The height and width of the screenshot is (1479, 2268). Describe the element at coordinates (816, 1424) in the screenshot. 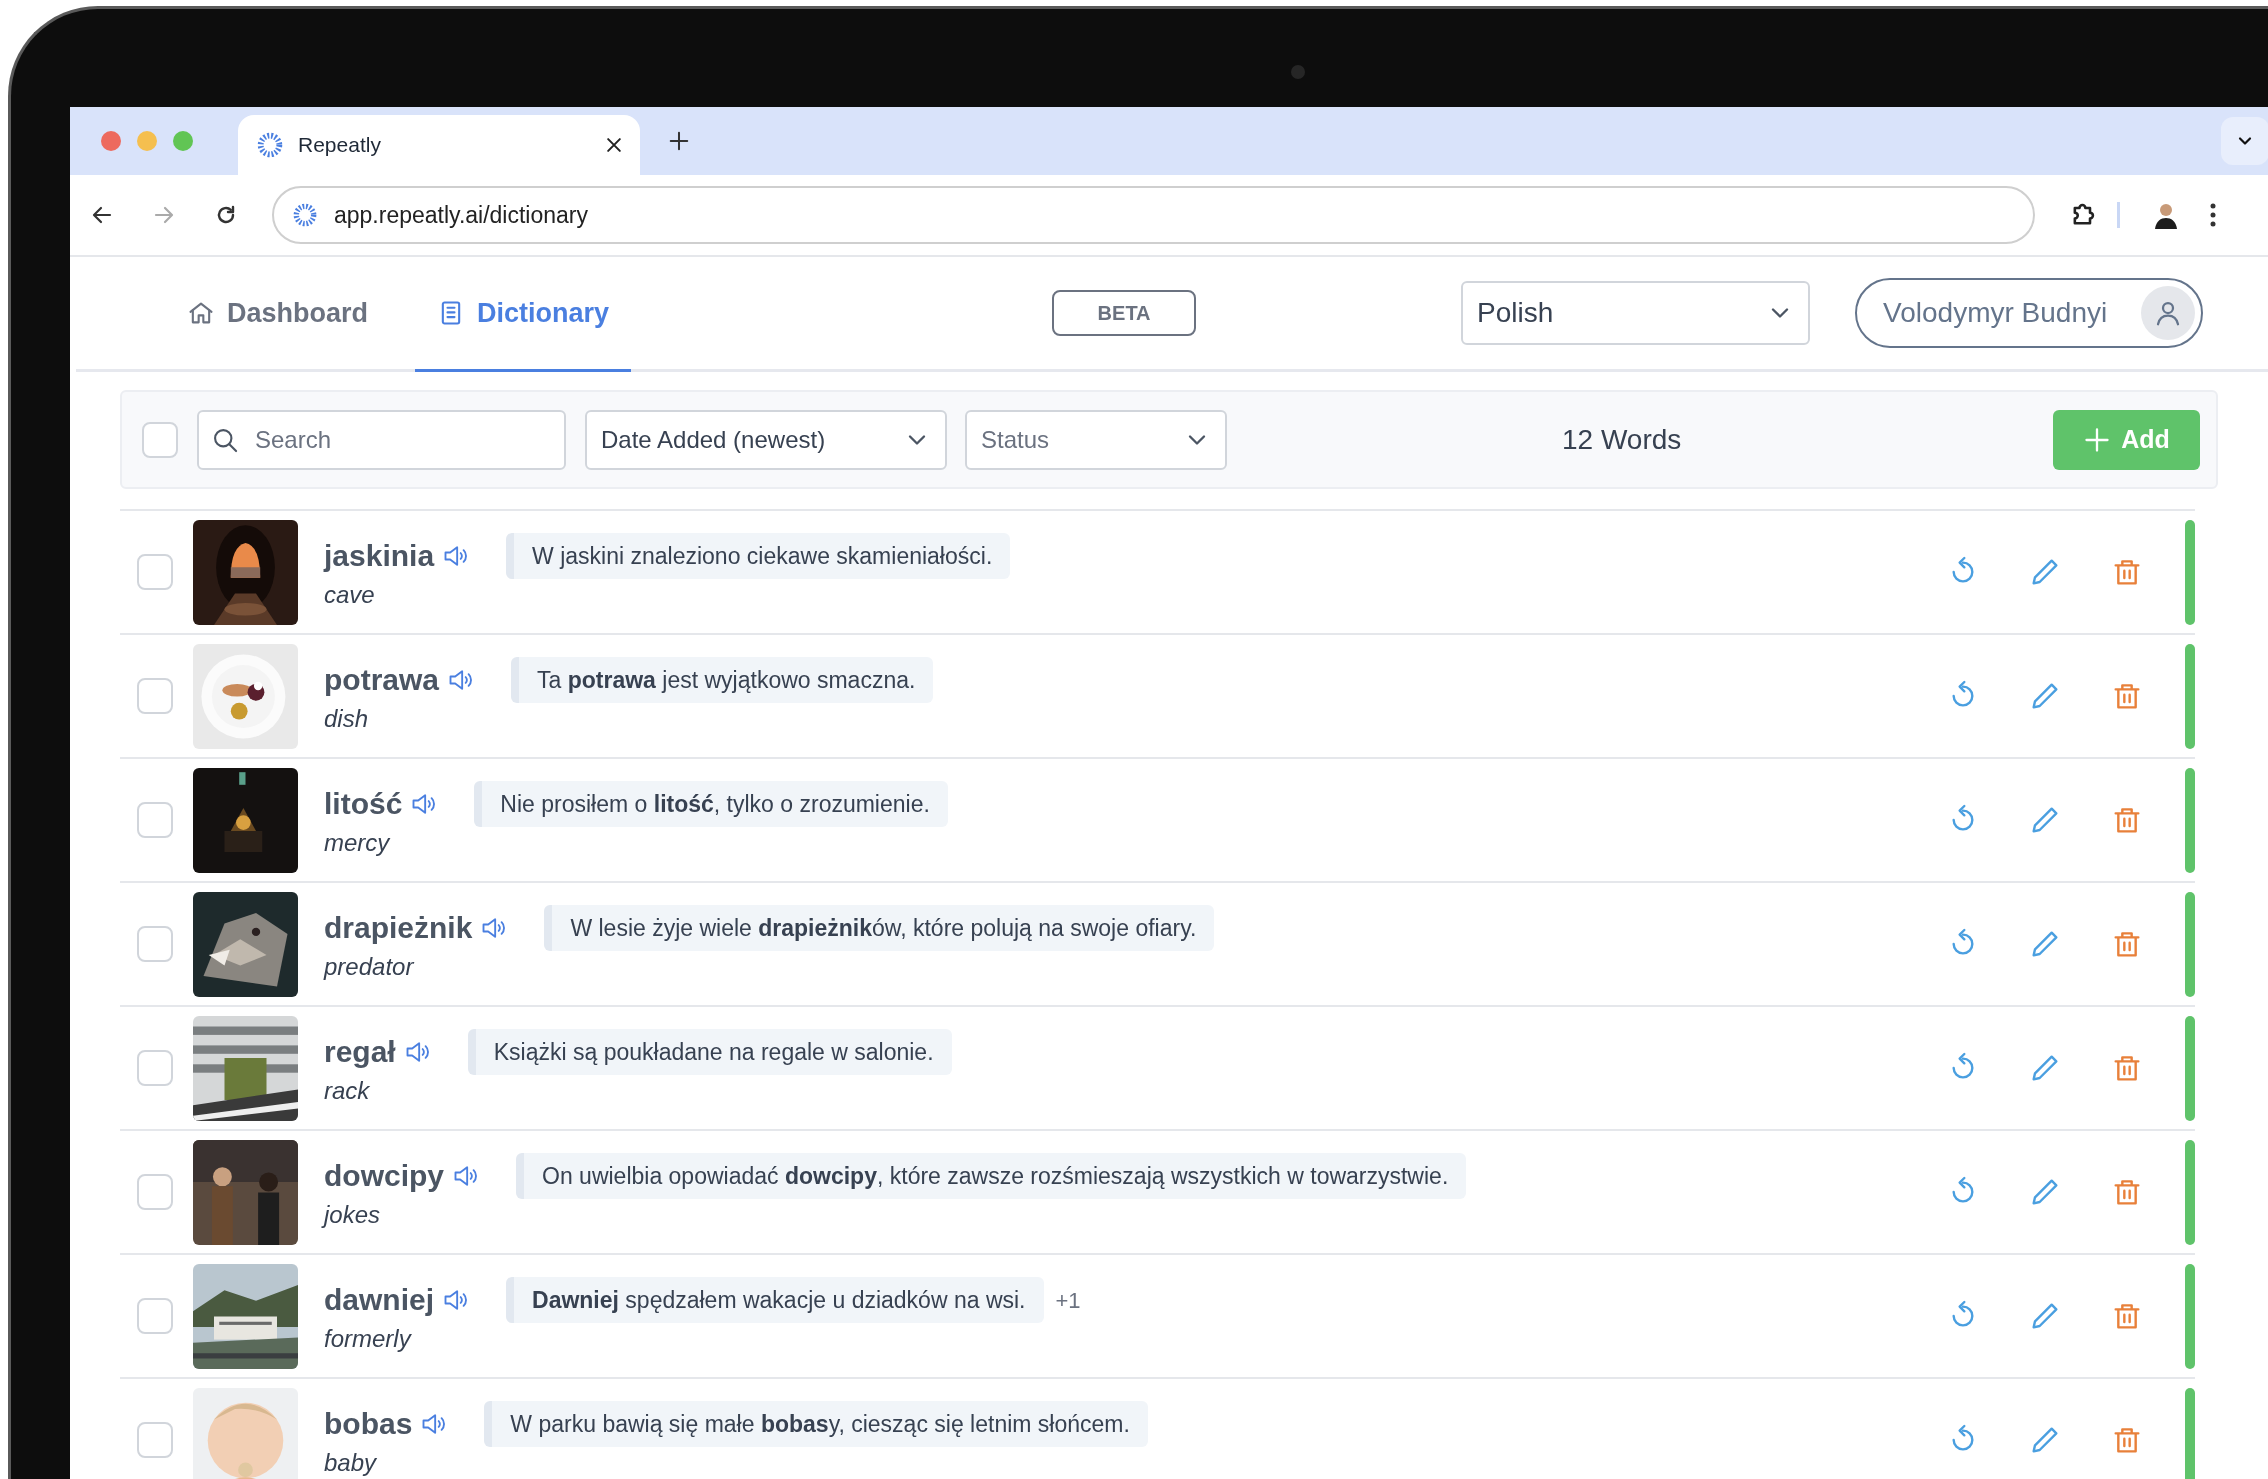

I see `example-sentence: W parku bawią się małe bobasy, ciesząc się letnim słońcem.` at that location.